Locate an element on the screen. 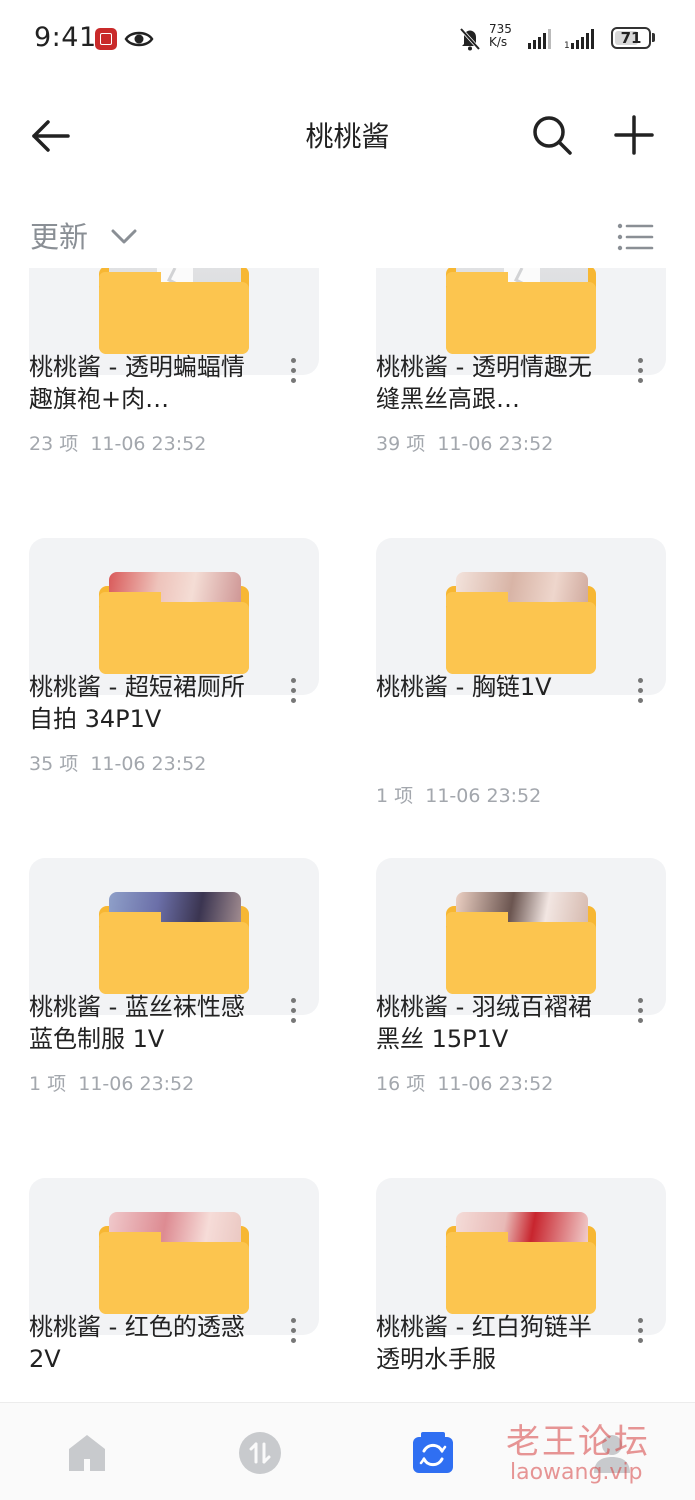 This screenshot has width=695, height=1500. folder-title: 桃桃酱 - 羽绒百褶裙黑丝 15P1V is located at coordinates (491, 1023).